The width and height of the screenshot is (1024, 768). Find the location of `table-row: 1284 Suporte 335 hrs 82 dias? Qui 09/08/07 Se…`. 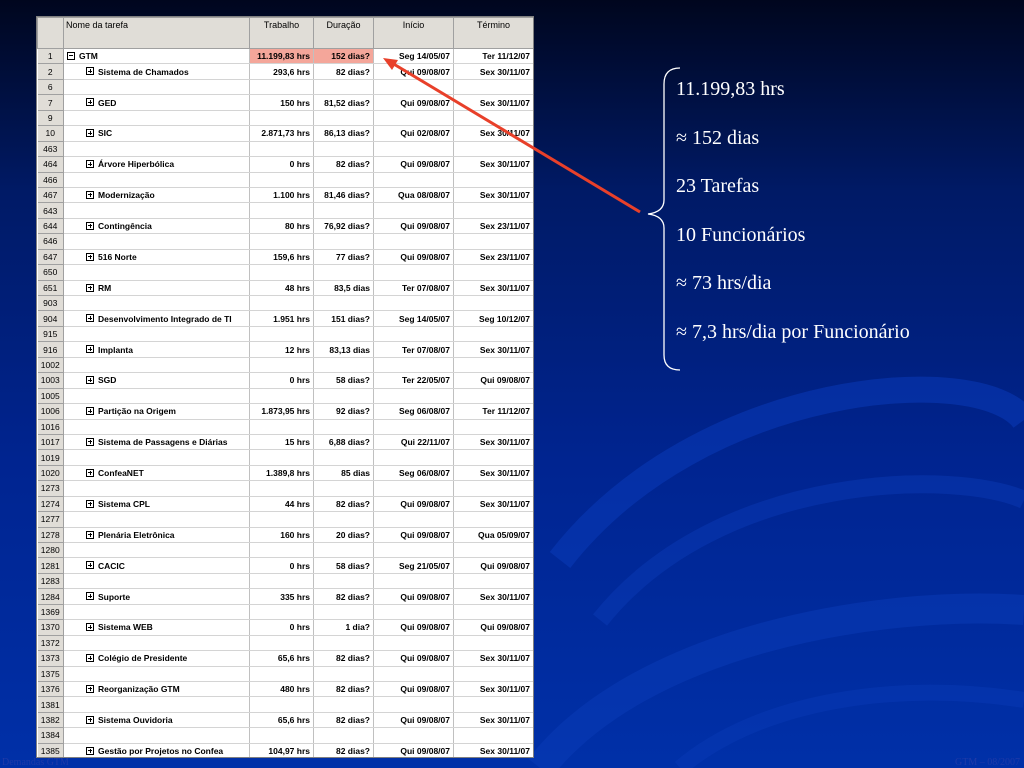

table-row: 1284 Suporte 335 hrs 82 dias? Qui 09/08/07 Se… is located at coordinates (285, 596).